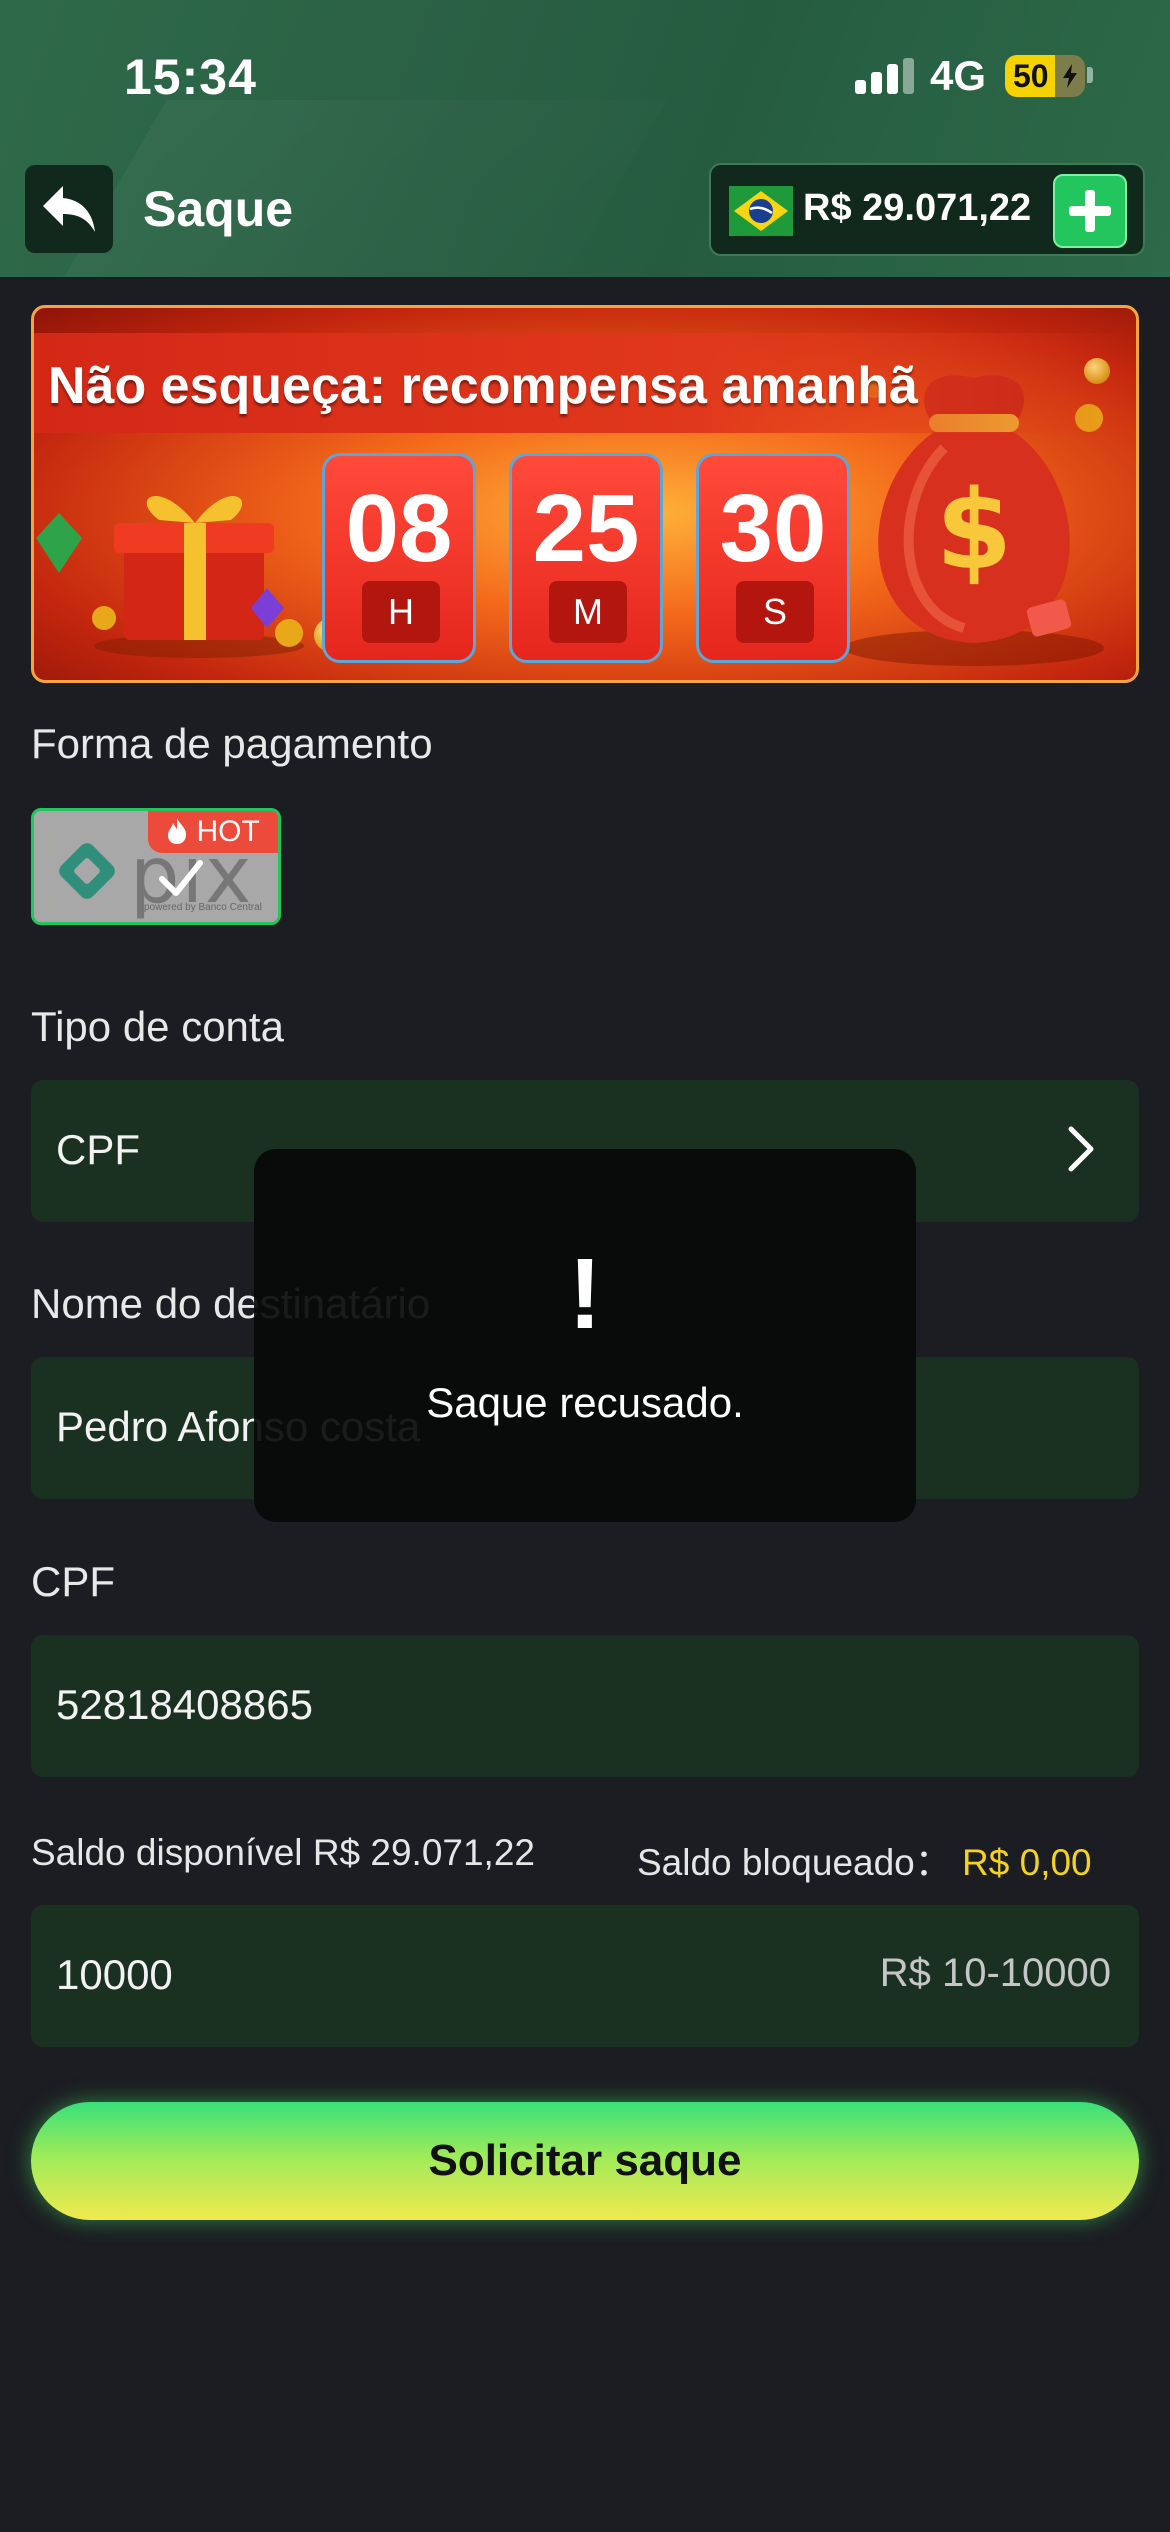  I want to click on timer-hours-value: 08, so click(399, 528).